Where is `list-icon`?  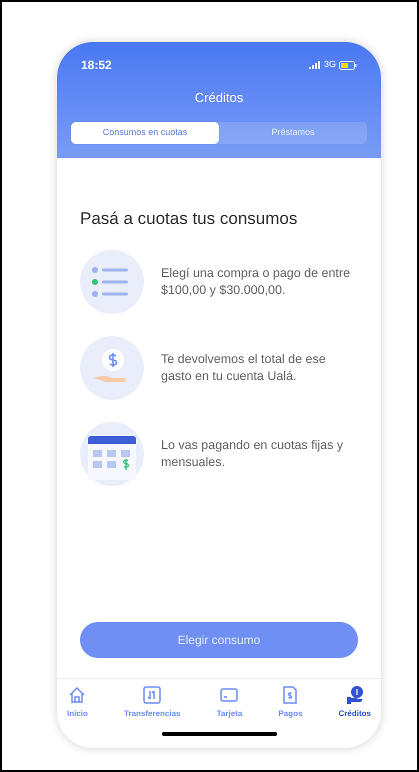 list-icon is located at coordinates (112, 282).